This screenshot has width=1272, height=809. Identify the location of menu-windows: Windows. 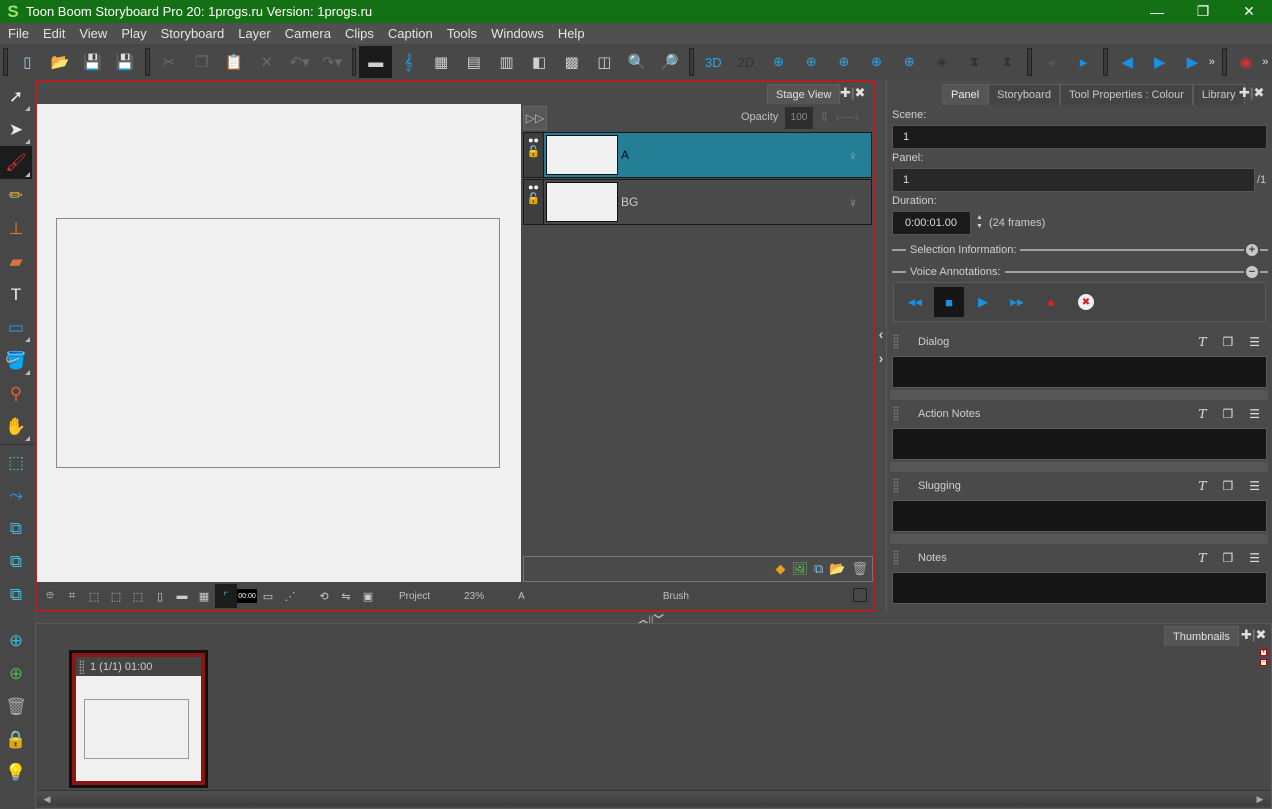
(517, 33).